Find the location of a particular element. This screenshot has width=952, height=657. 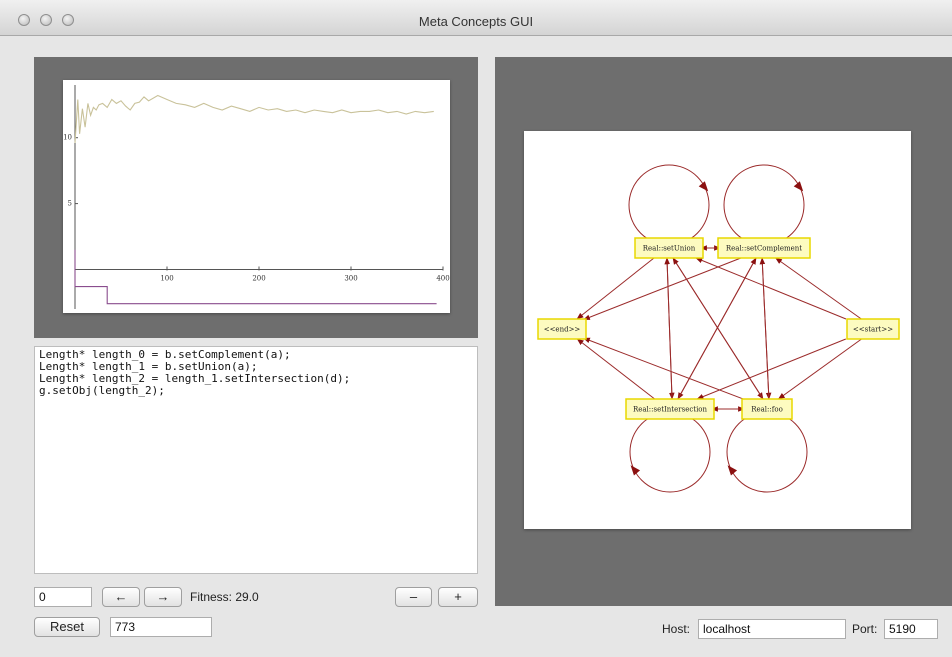

port-label: Port: is located at coordinates (865, 629).